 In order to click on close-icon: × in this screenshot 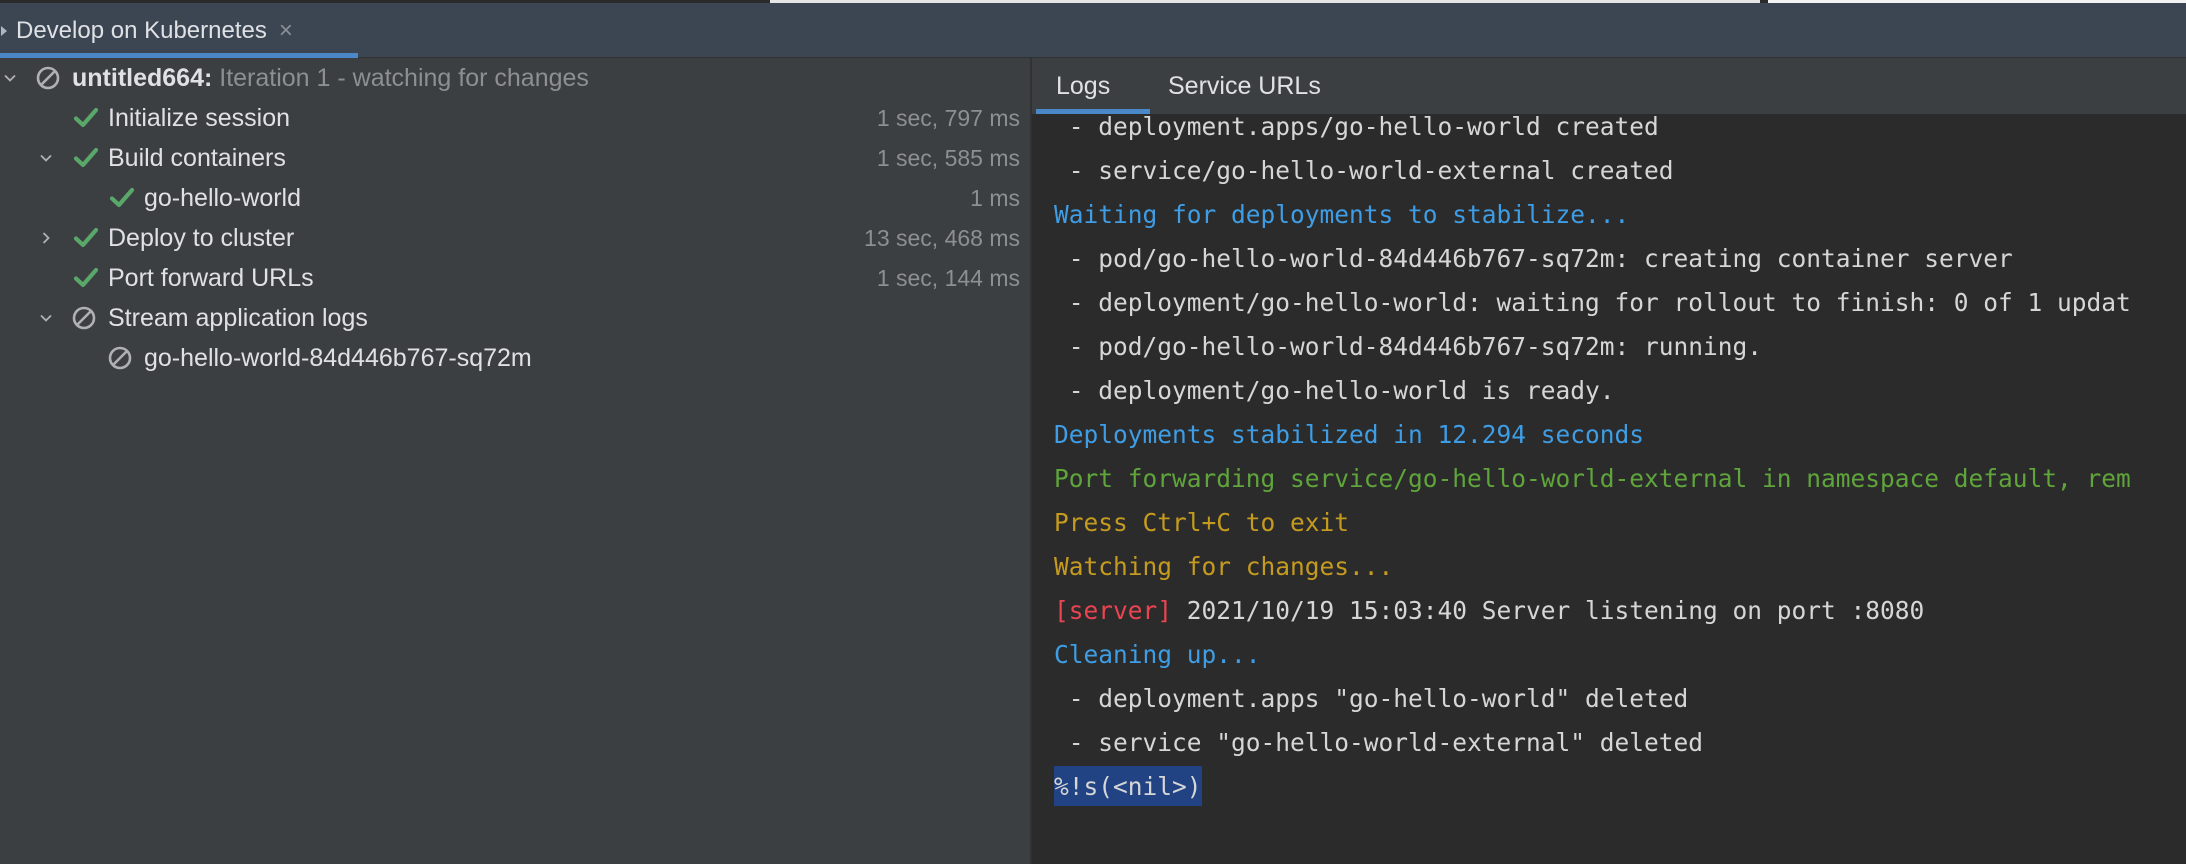, I will do `click(286, 30)`.